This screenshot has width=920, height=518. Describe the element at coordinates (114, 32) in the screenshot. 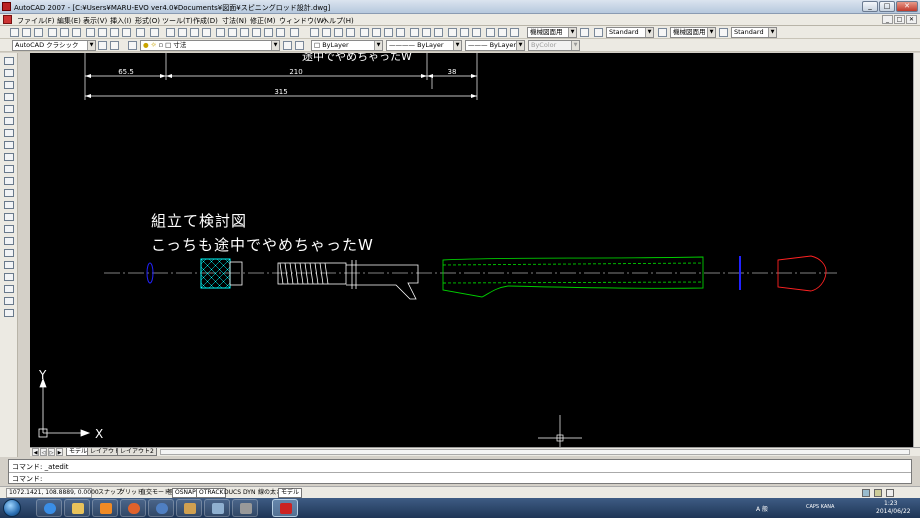

I see `paste-icon` at that location.